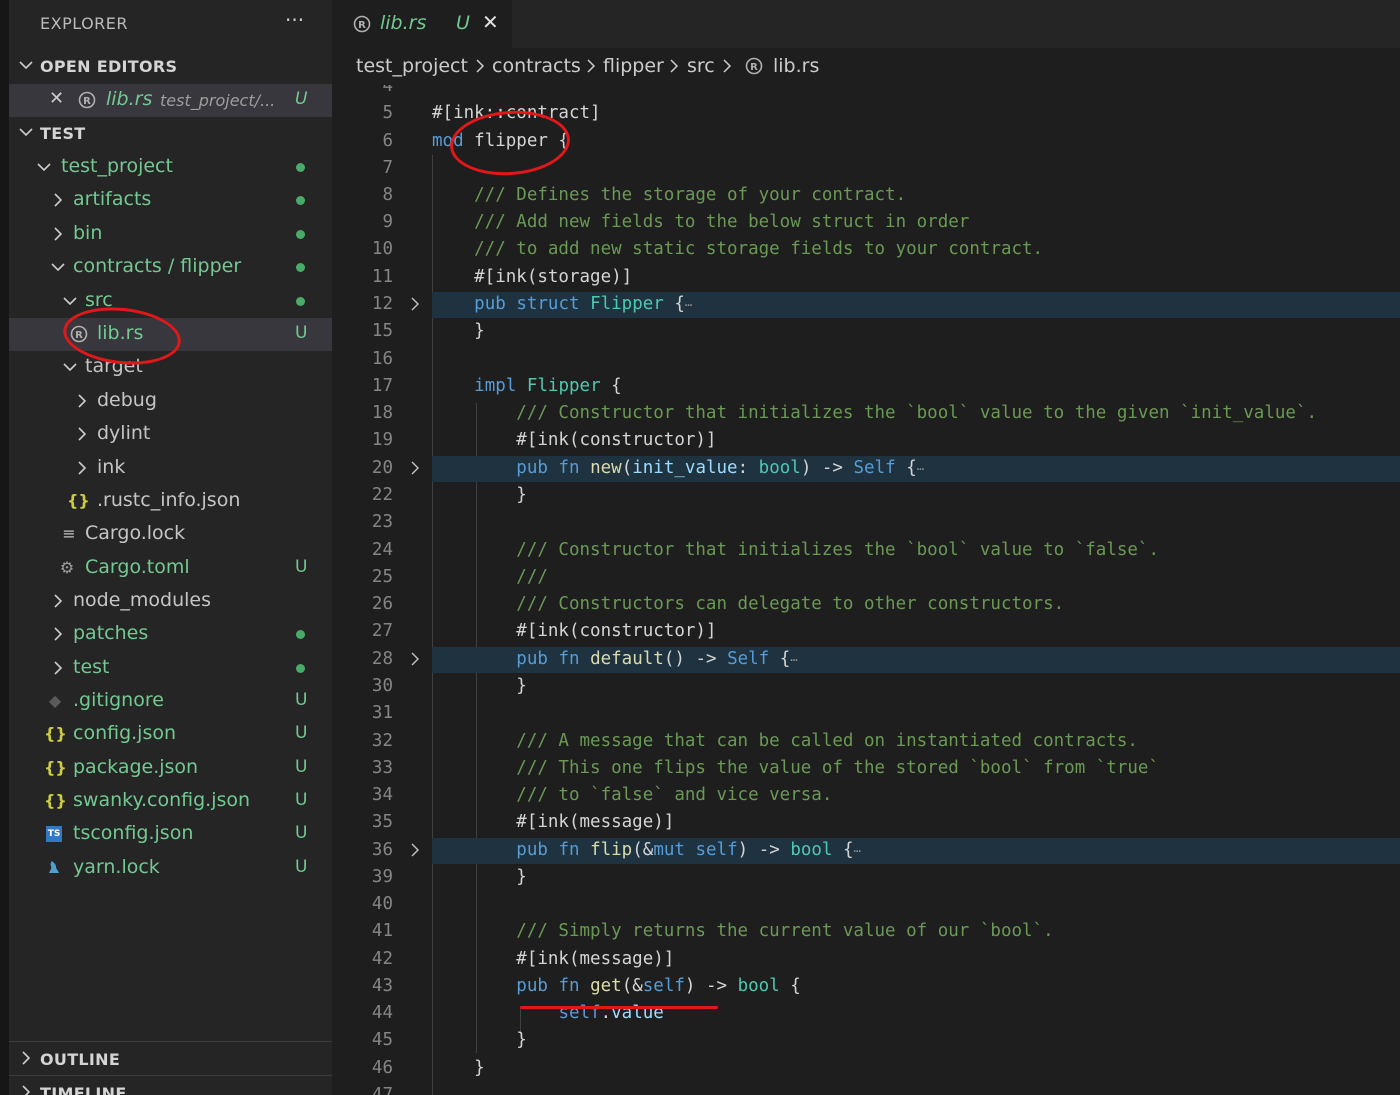  Describe the element at coordinates (63, 133) in the screenshot. I see `workspace-label: TEST` at that location.